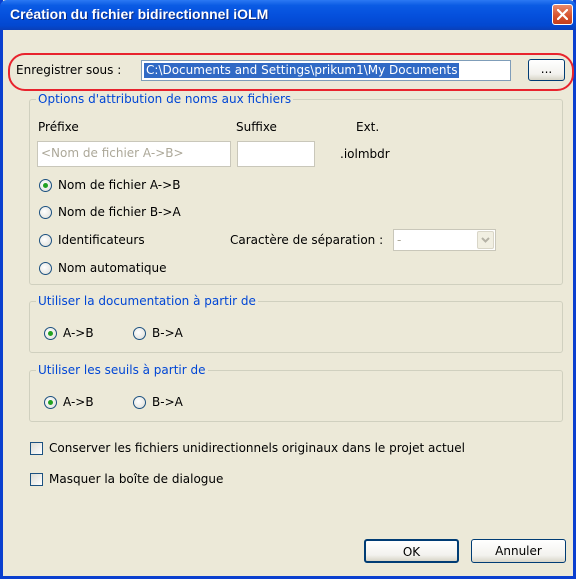 The width and height of the screenshot is (576, 579). What do you see at coordinates (147, 301) in the screenshot?
I see `documentation-legend: Utiliser la documentation à partir de` at bounding box center [147, 301].